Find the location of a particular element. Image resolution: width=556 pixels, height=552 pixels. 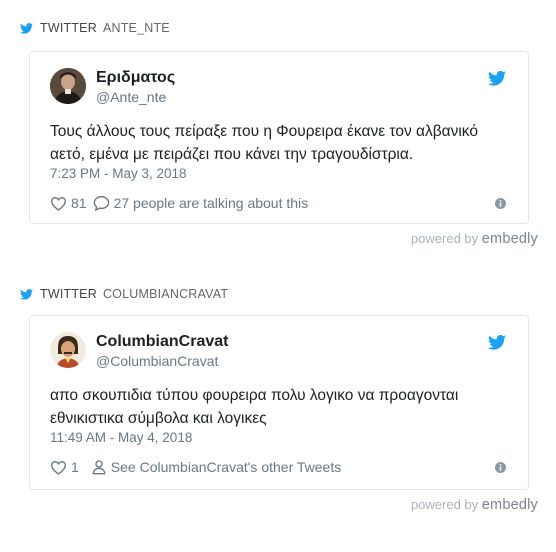

embed-source-header: TWITTER COLUMBIANCRAVAT is located at coordinates (124, 294).